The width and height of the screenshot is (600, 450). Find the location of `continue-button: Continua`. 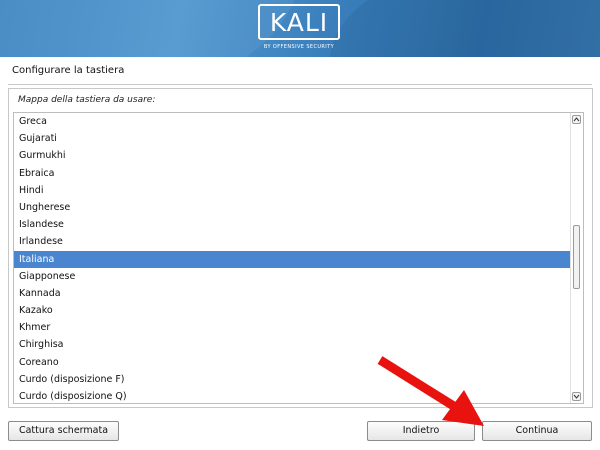

continue-button: Continua is located at coordinates (537, 431).